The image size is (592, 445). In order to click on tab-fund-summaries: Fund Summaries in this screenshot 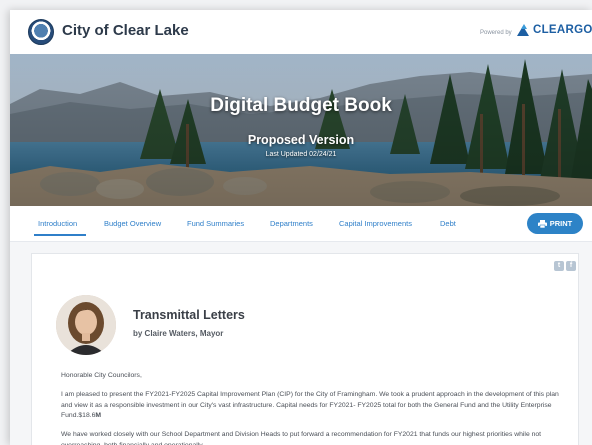, I will do `click(215, 223)`.